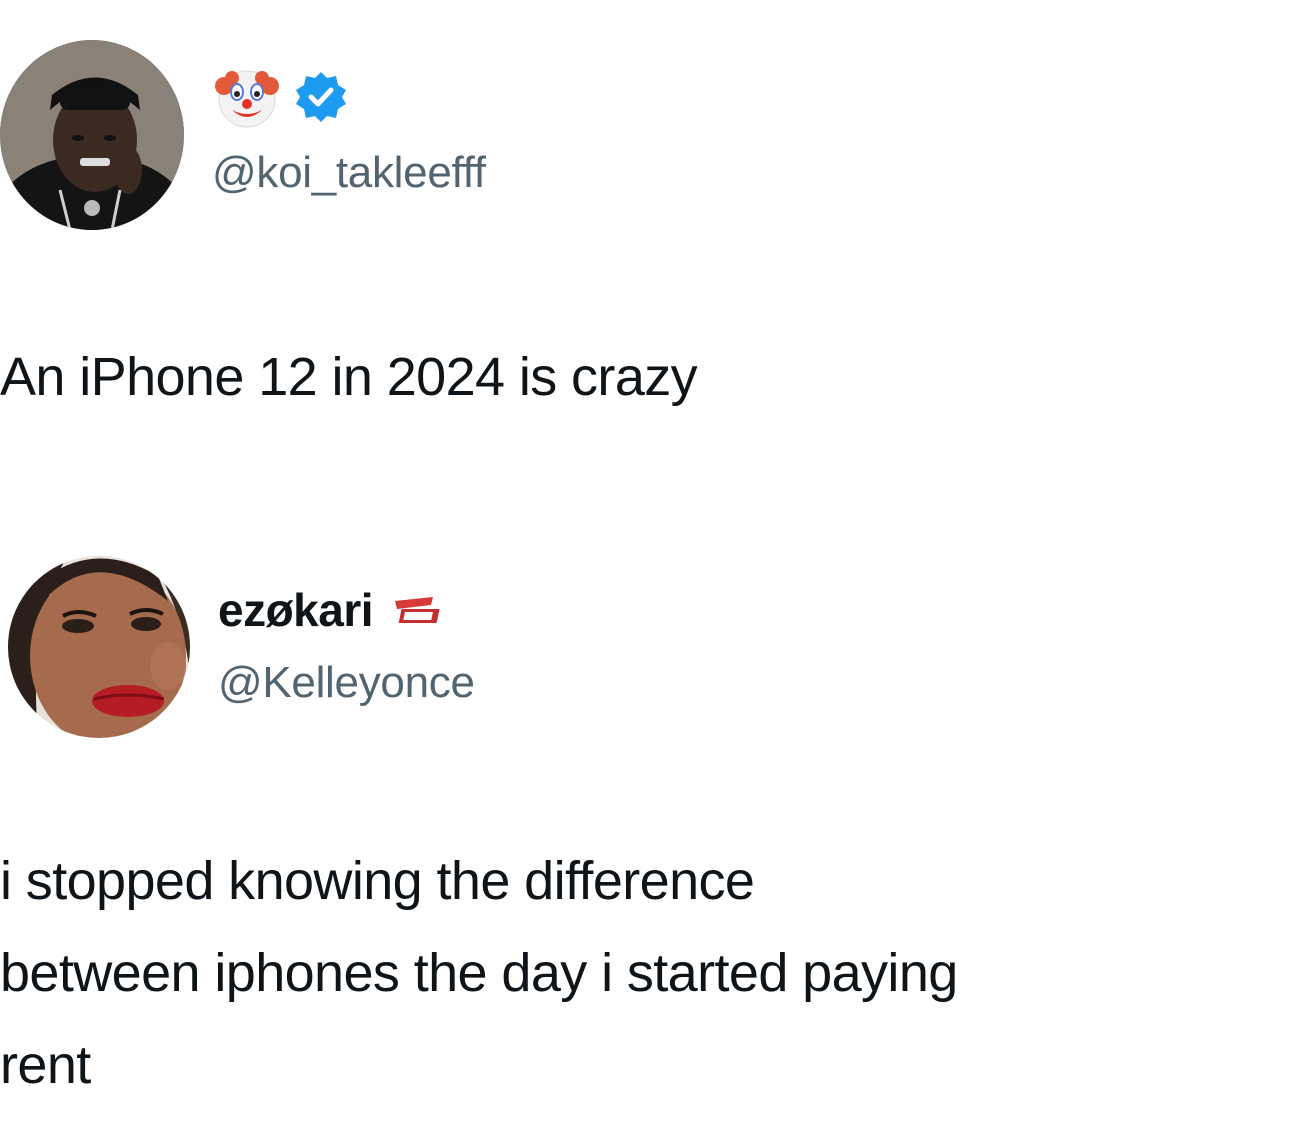 The height and width of the screenshot is (1135, 1290). Describe the element at coordinates (479, 973) in the screenshot. I see `tweet-text-line-2: between iphones the day i started paying` at that location.